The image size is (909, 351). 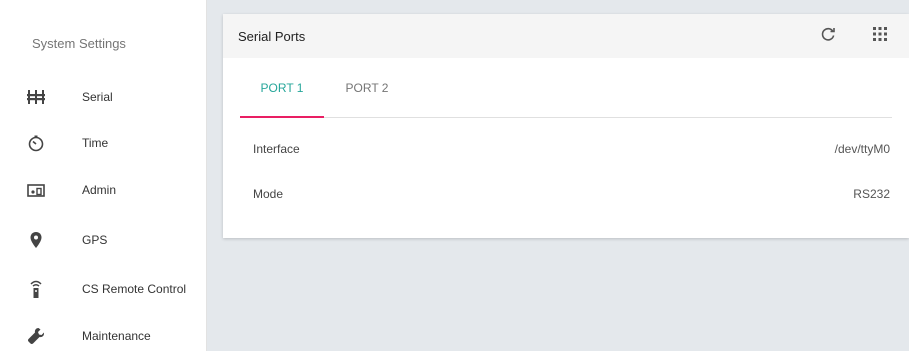 What do you see at coordinates (36, 336) in the screenshot?
I see `wrench-icon` at bounding box center [36, 336].